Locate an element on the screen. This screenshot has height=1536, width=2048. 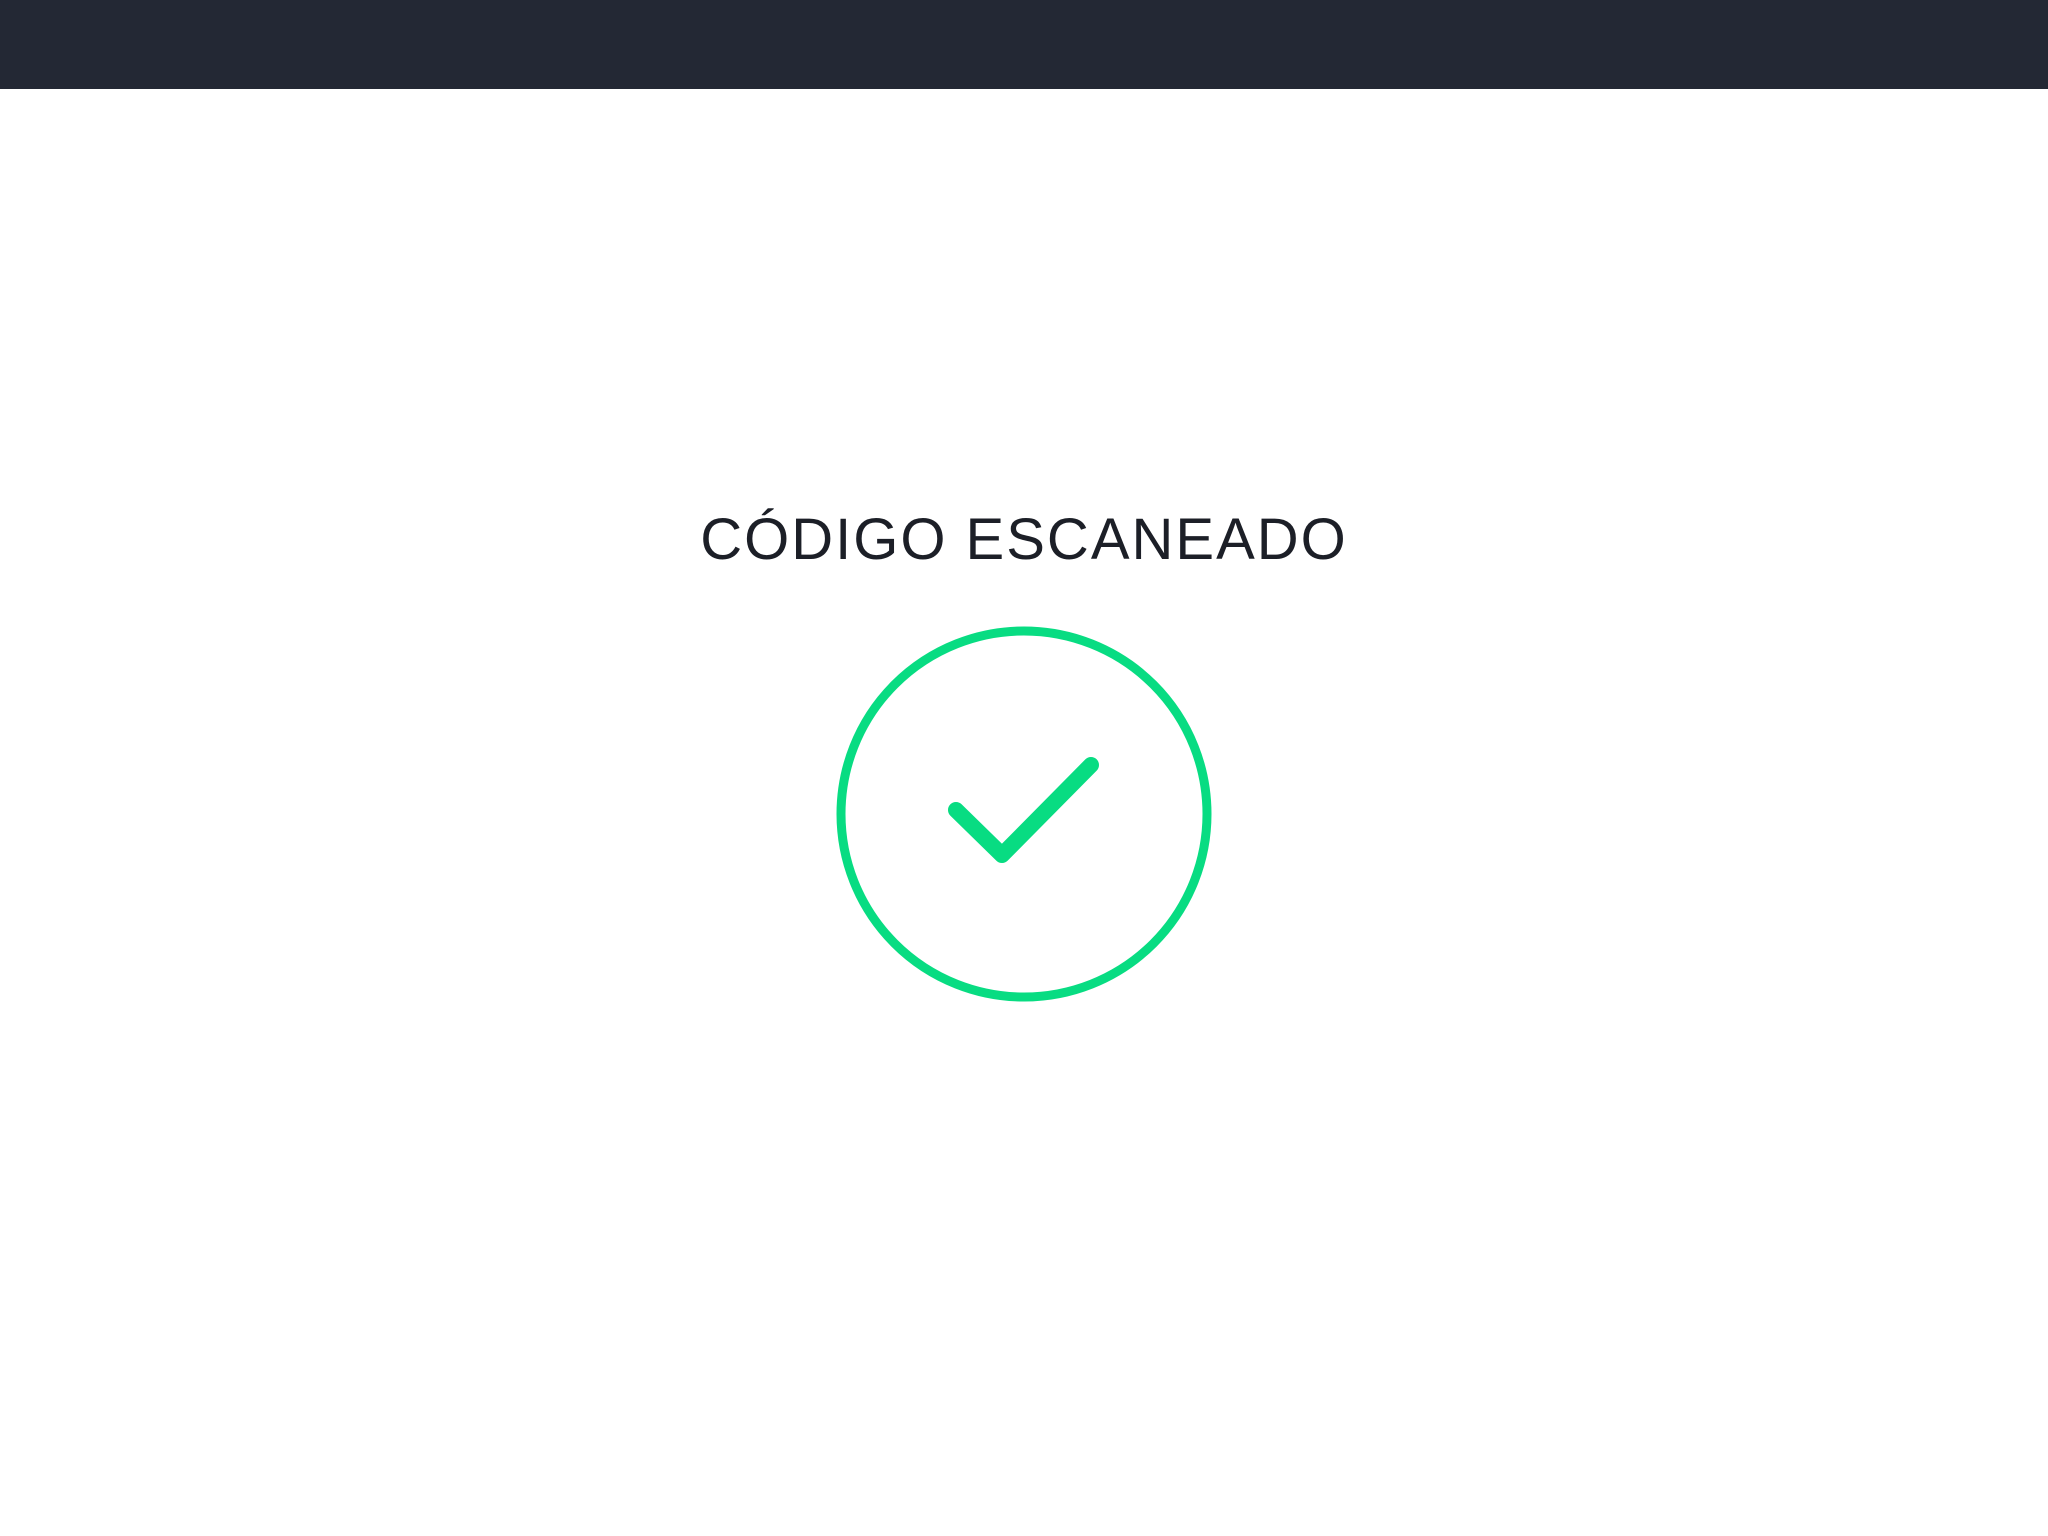
checkmark-icon is located at coordinates (1023, 810).